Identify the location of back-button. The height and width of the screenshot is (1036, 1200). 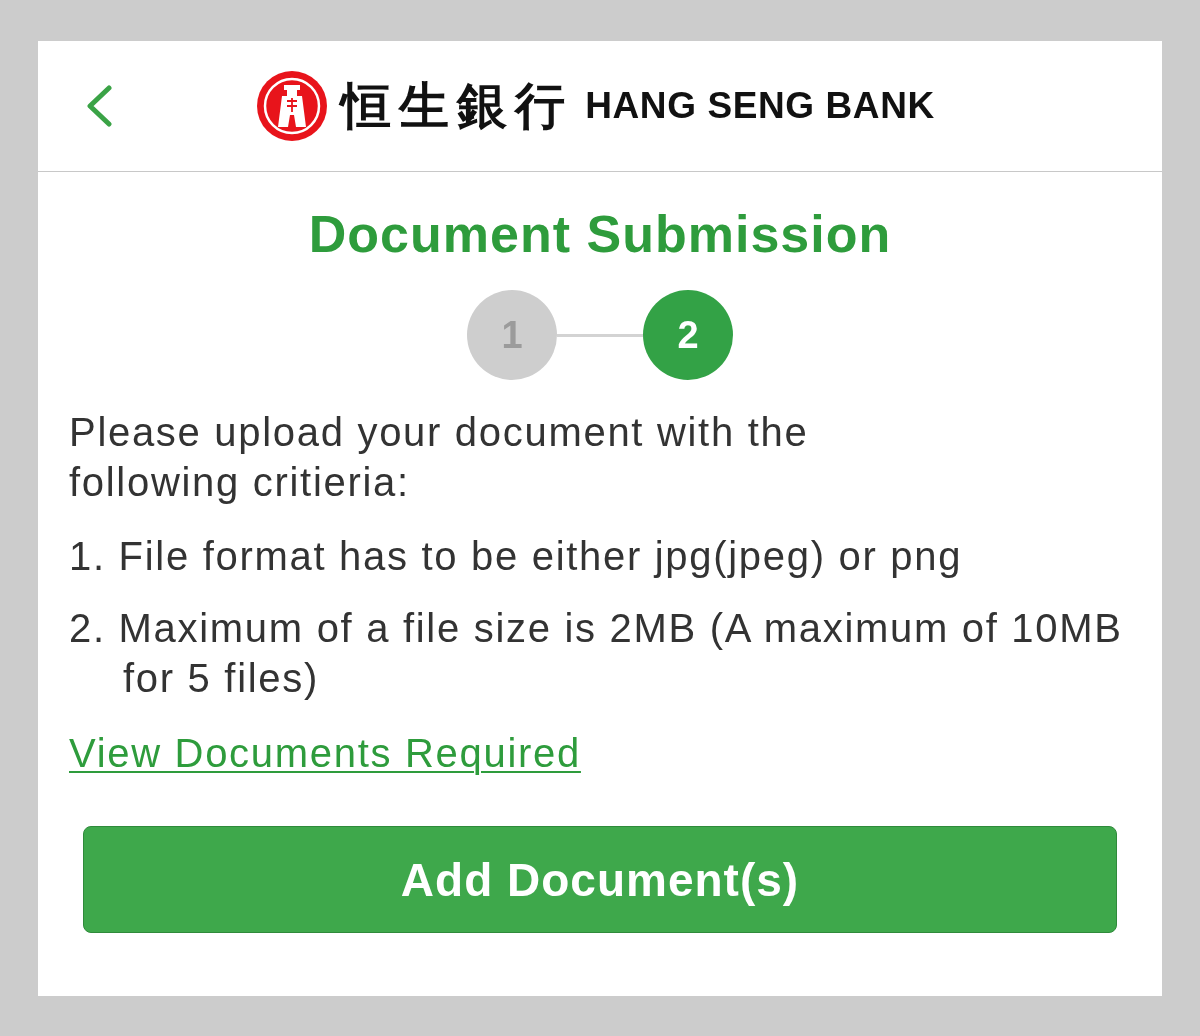
(99, 106).